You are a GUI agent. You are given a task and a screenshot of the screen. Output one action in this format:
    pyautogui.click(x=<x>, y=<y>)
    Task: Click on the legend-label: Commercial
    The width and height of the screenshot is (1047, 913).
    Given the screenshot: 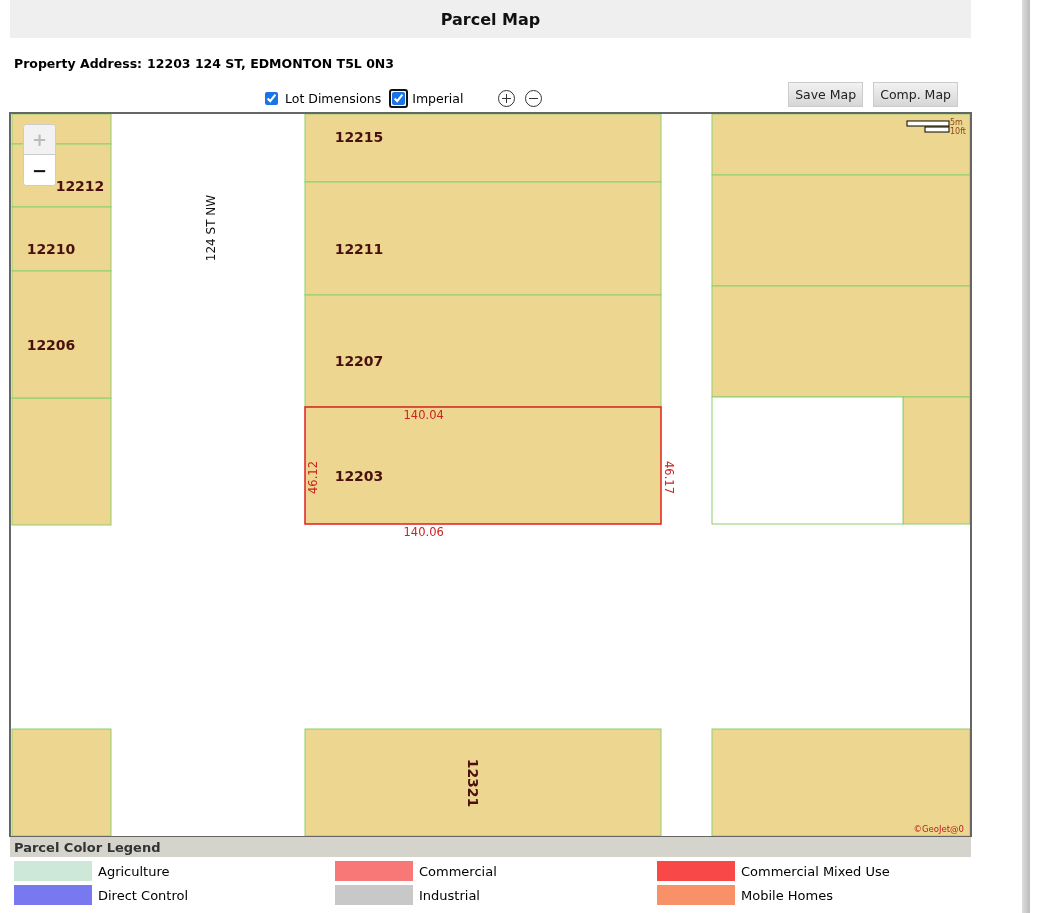 What is the action you would take?
    pyautogui.click(x=458, y=871)
    